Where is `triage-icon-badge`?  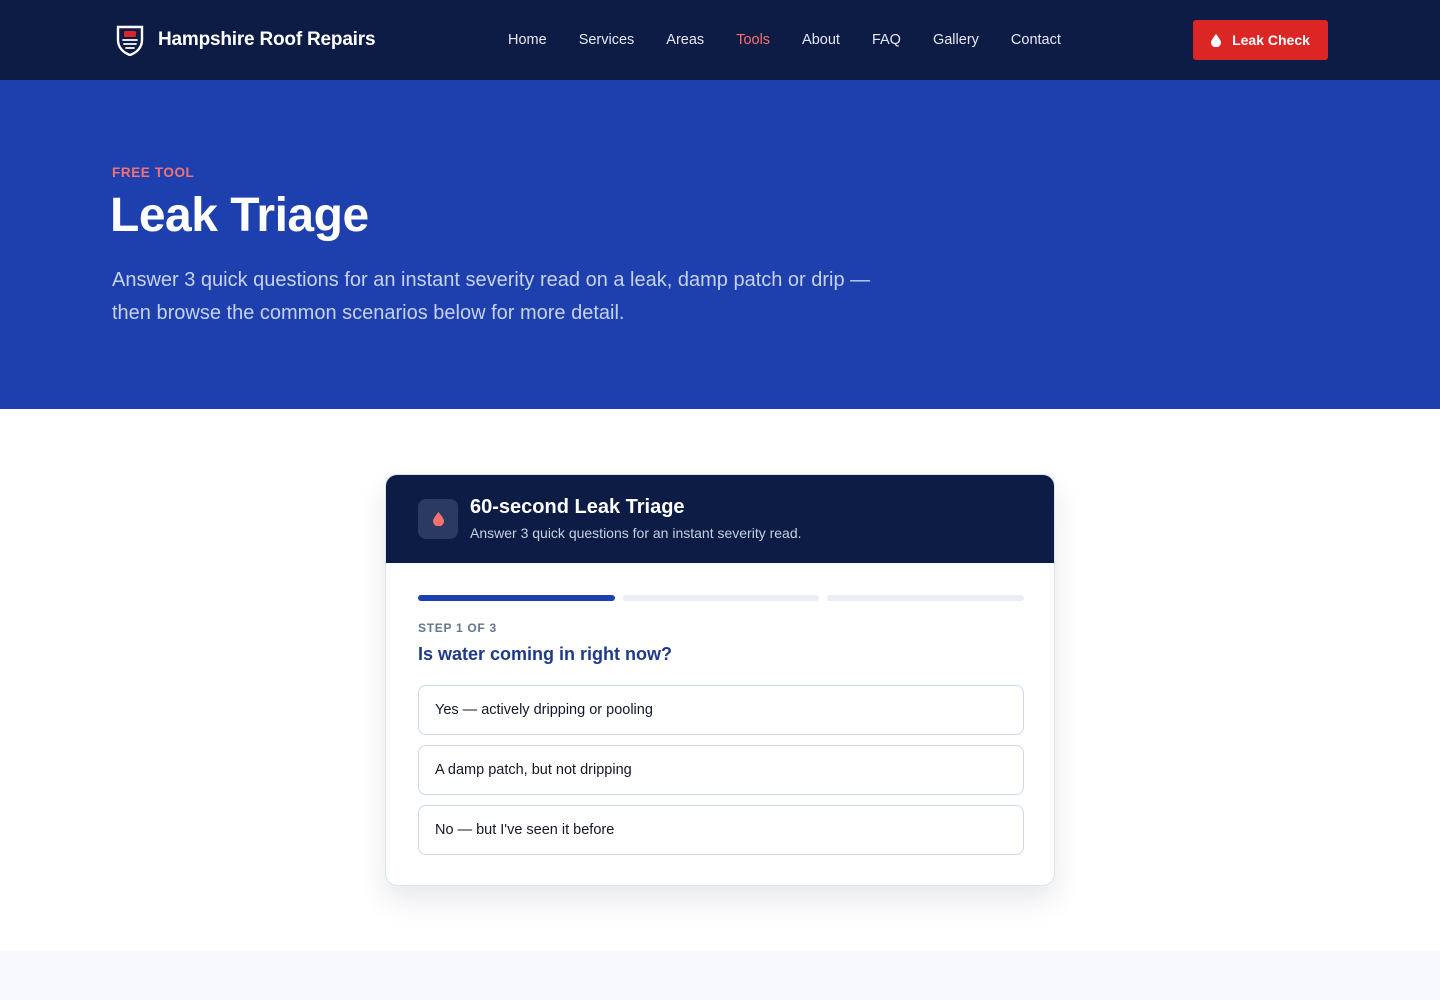
triage-icon-badge is located at coordinates (438, 519).